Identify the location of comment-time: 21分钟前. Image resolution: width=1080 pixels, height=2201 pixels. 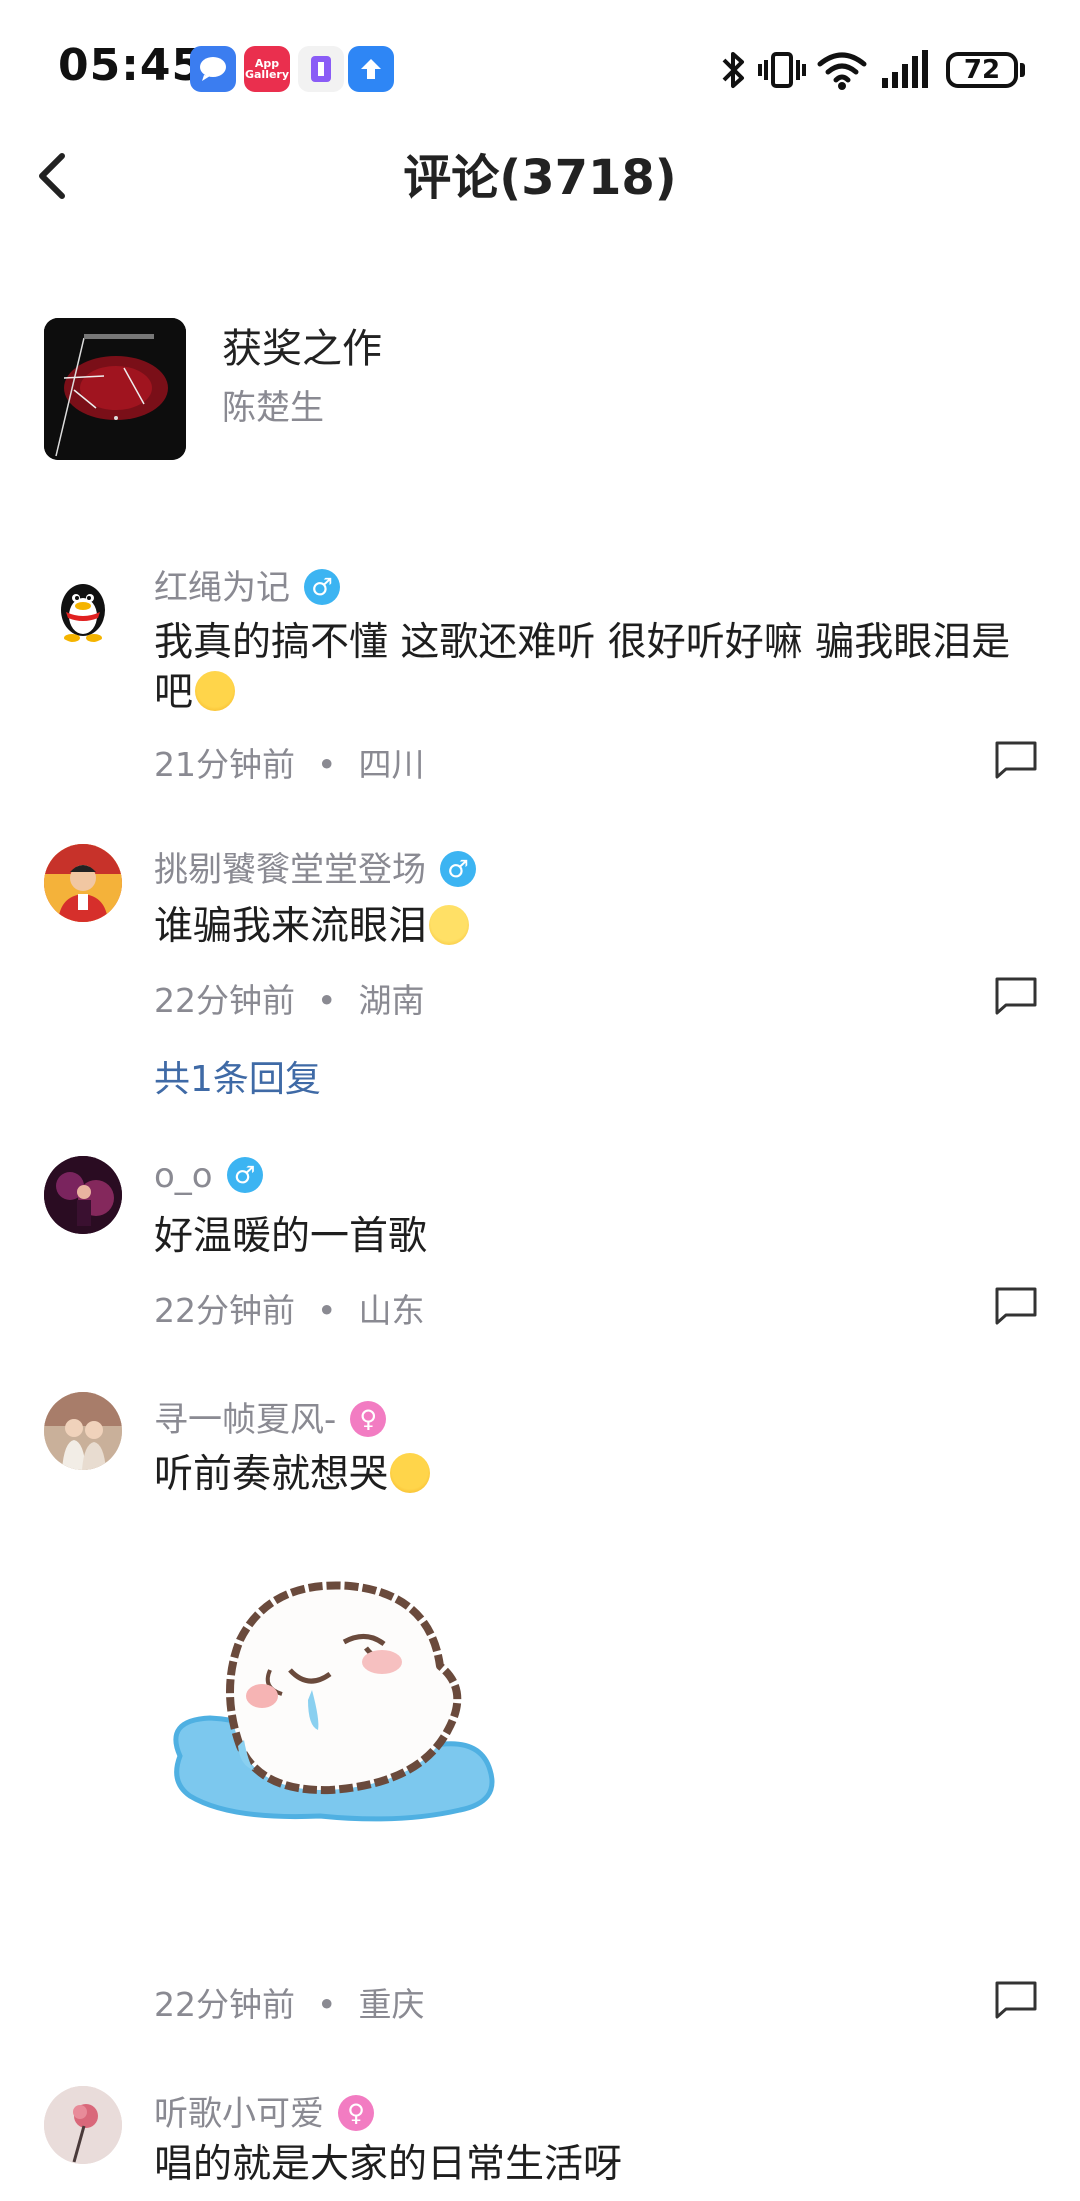
(224, 764).